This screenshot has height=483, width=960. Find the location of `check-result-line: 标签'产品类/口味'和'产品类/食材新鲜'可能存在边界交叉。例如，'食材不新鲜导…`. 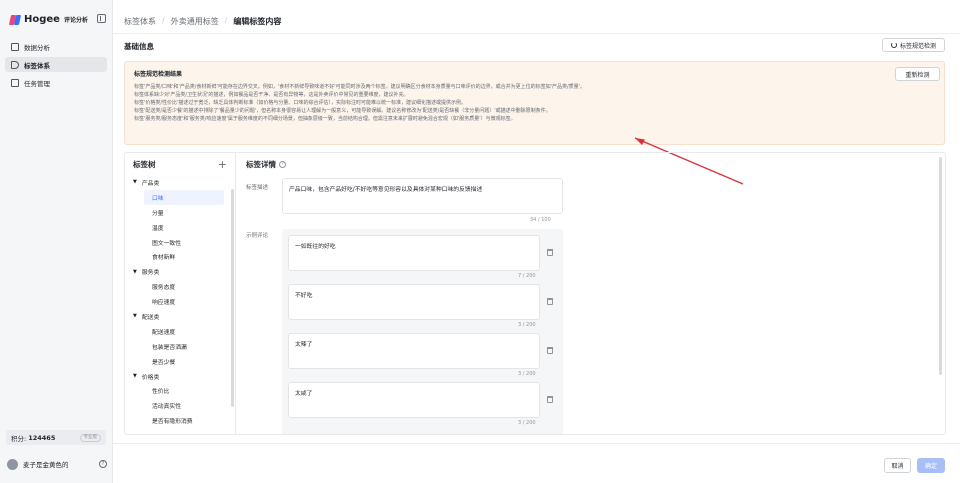

check-result-line: 标签'产品类/口味'和'产品类/食材新鲜'可能存在边界交叉。例如，'食材不新鲜导… is located at coordinates (360, 87).